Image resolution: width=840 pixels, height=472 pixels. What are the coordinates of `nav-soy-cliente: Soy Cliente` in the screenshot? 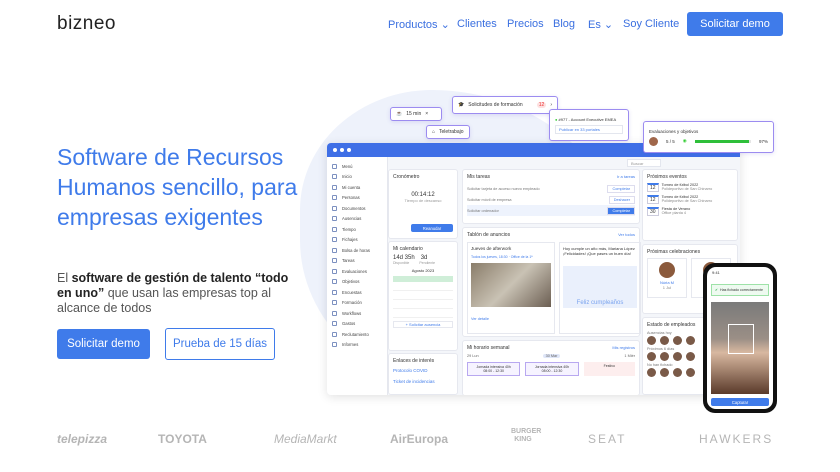 It's located at (651, 24).